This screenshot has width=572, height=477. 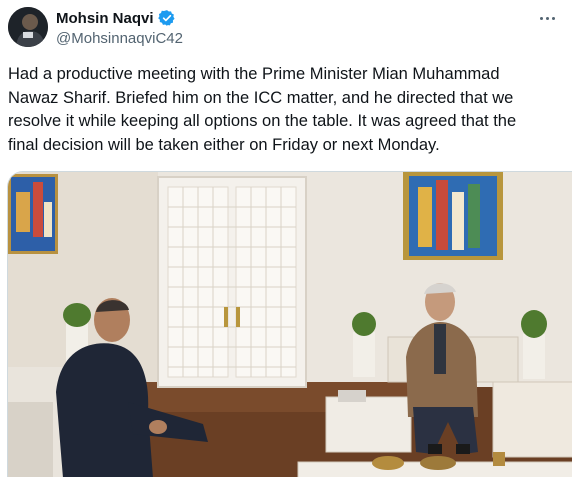 What do you see at coordinates (119, 38) in the screenshot?
I see `author-handle: @MohsinnaqviC42` at bounding box center [119, 38].